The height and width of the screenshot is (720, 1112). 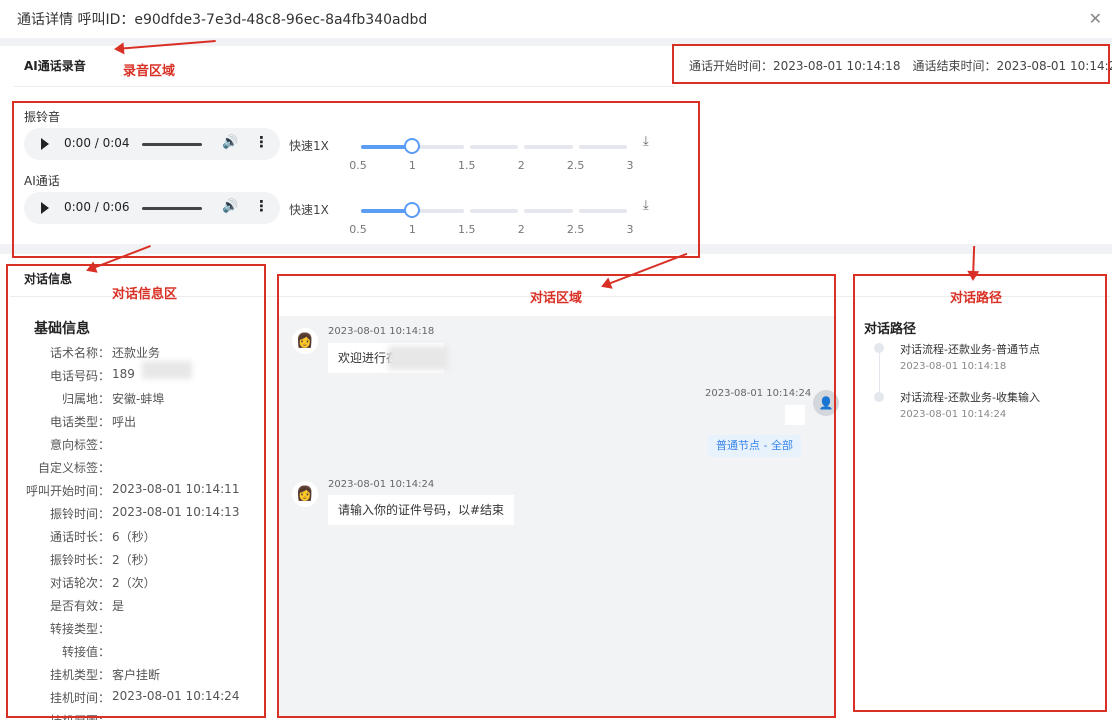 I want to click on annotation-box-info, so click(x=136, y=491).